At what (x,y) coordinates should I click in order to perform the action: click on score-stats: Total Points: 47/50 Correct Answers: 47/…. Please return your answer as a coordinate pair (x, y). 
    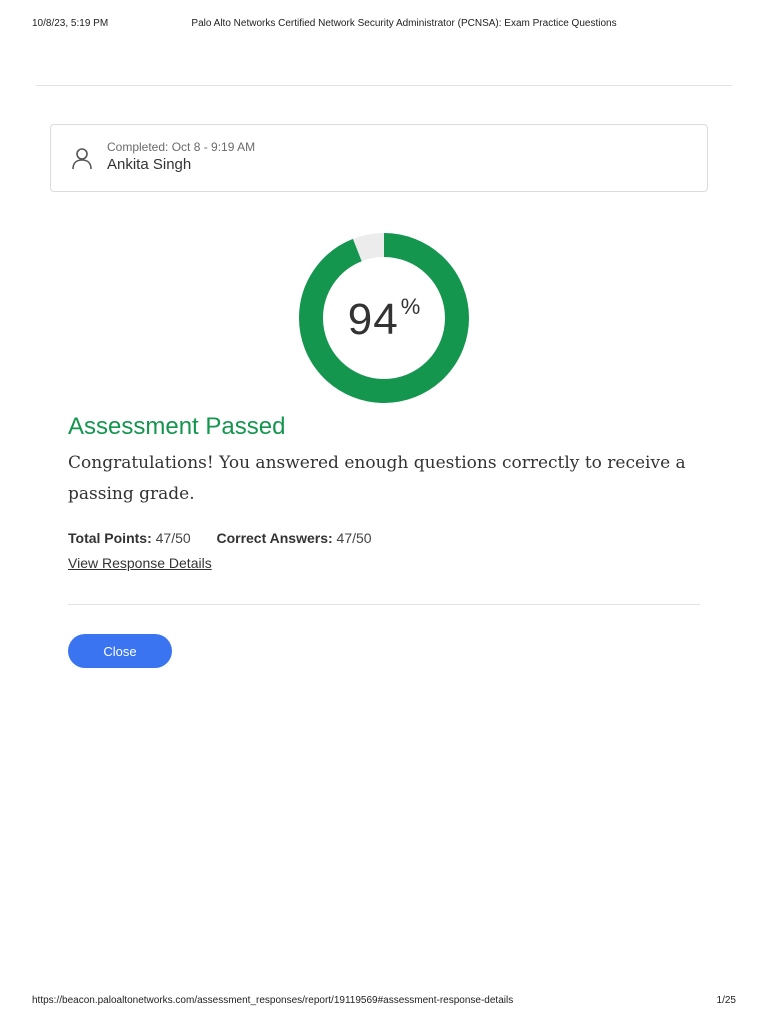
    Looking at the image, I should click on (220, 538).